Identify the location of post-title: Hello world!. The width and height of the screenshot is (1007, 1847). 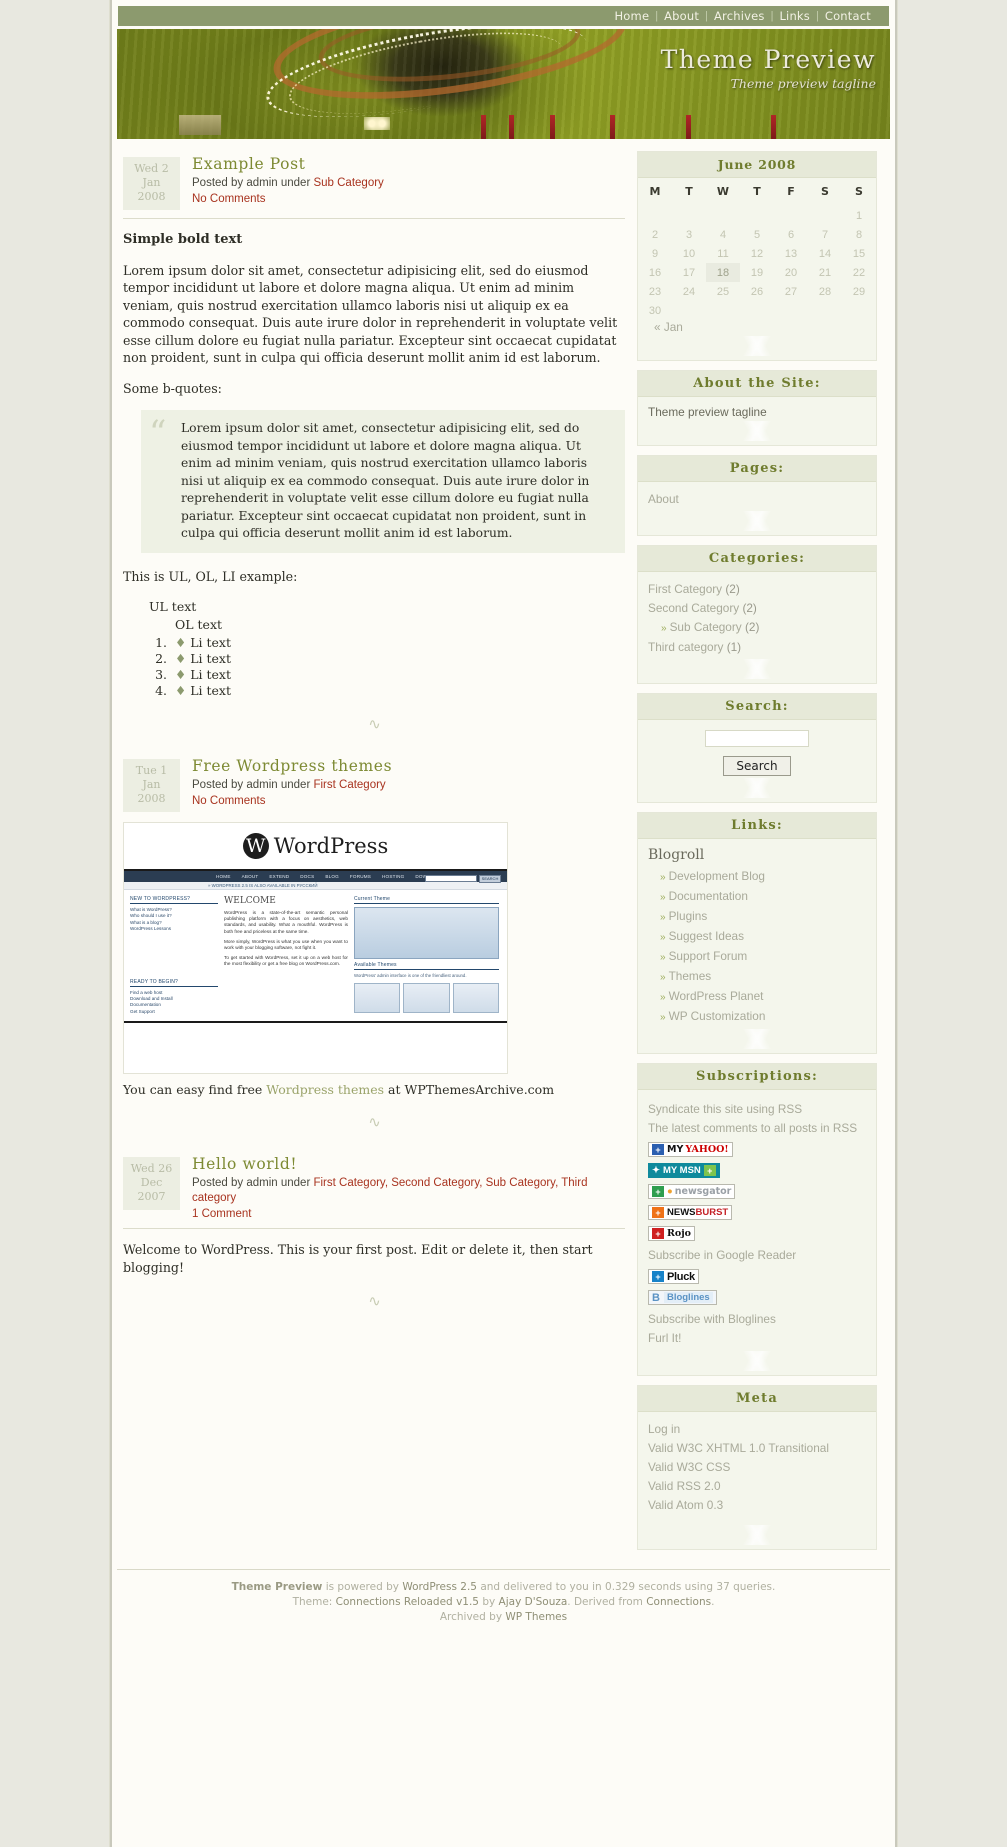
(408, 1164).